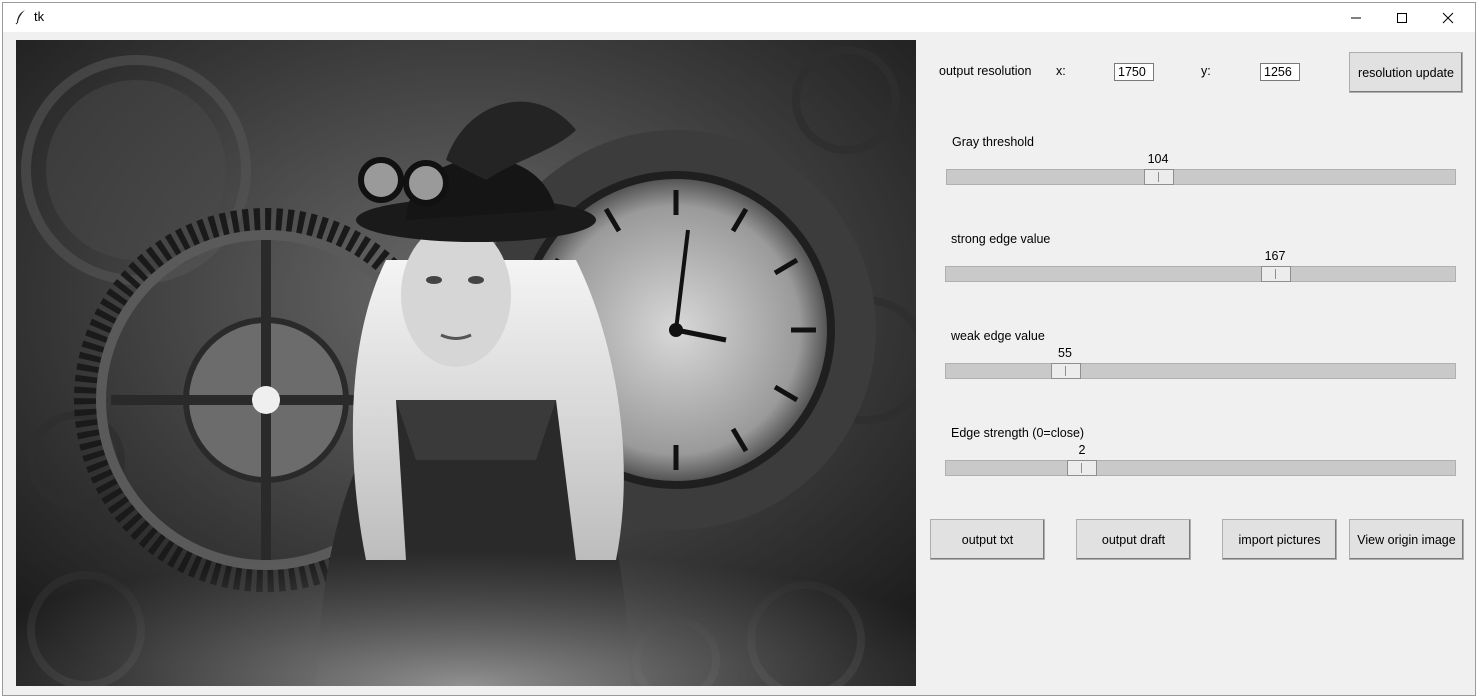  Describe the element at coordinates (1159, 177) in the screenshot. I see `gray-threshold-thumb` at that location.